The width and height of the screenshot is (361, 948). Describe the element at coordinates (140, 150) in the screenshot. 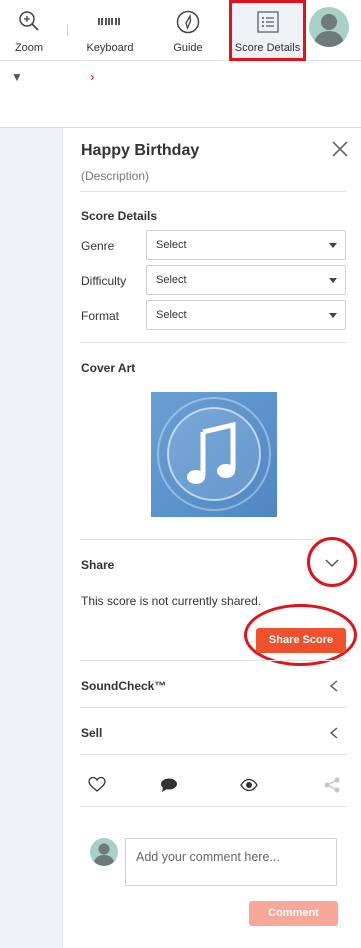

I see `score-title: Happy Birthday` at that location.